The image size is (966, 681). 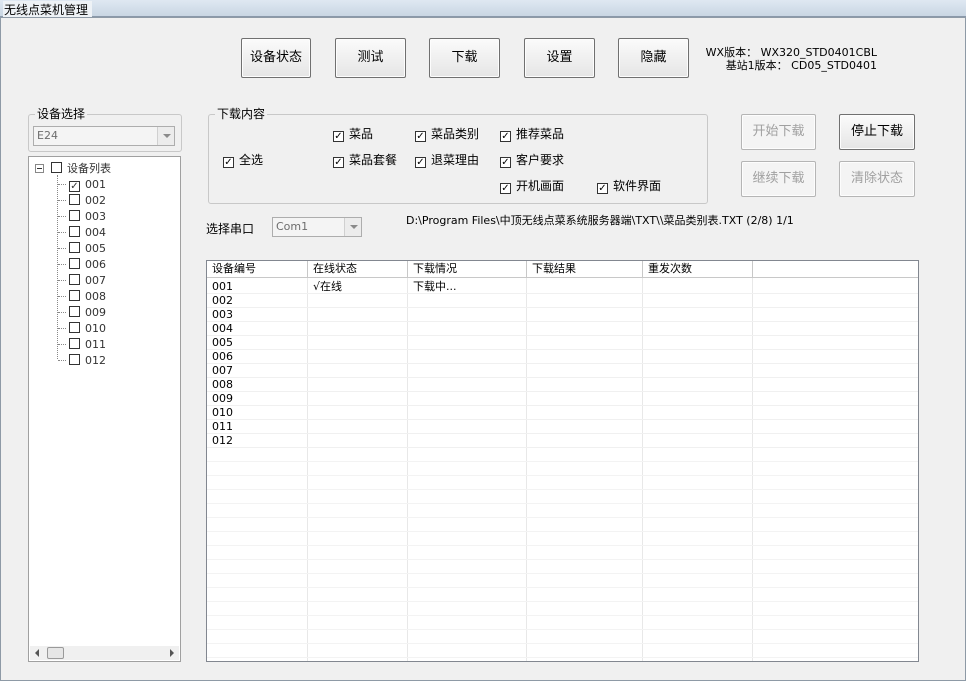 What do you see at coordinates (447, 134) in the screenshot?
I see `dish-category-checkbox: ✓ 菜品类别` at bounding box center [447, 134].